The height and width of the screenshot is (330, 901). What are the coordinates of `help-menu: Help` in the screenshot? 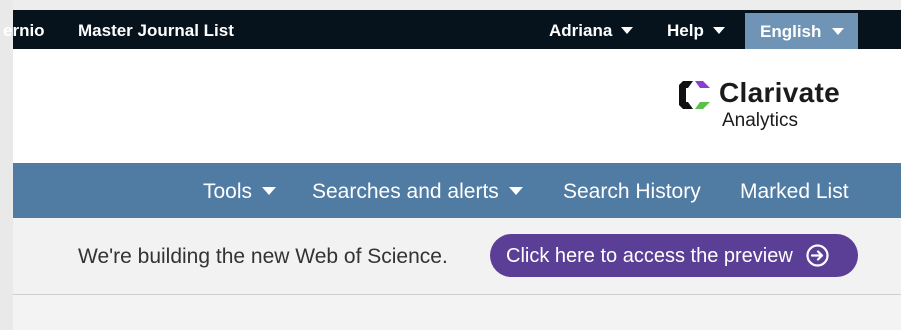 It's located at (696, 29).